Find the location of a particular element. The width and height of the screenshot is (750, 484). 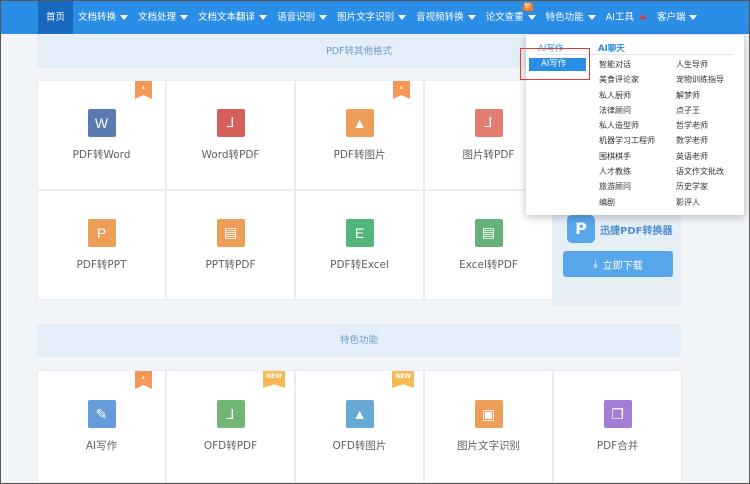

tool-card: W PDF转Word 🔥 is located at coordinates (101, 135).